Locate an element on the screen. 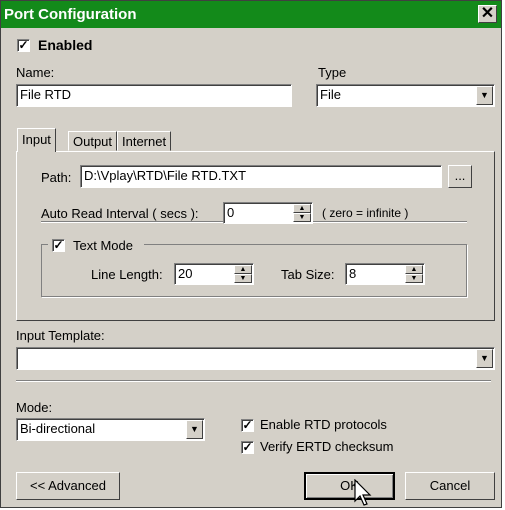  input-template-label: Input Template: is located at coordinates (60, 335).